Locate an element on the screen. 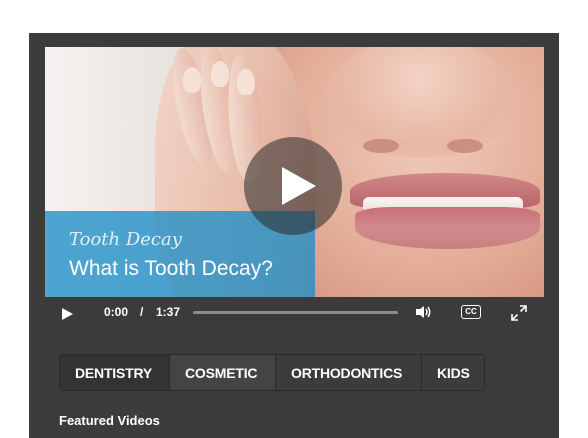 The width and height of the screenshot is (588, 438). fullscreen-icon is located at coordinates (519, 313).